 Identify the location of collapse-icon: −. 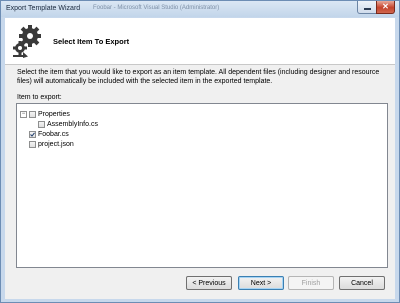
(23, 114).